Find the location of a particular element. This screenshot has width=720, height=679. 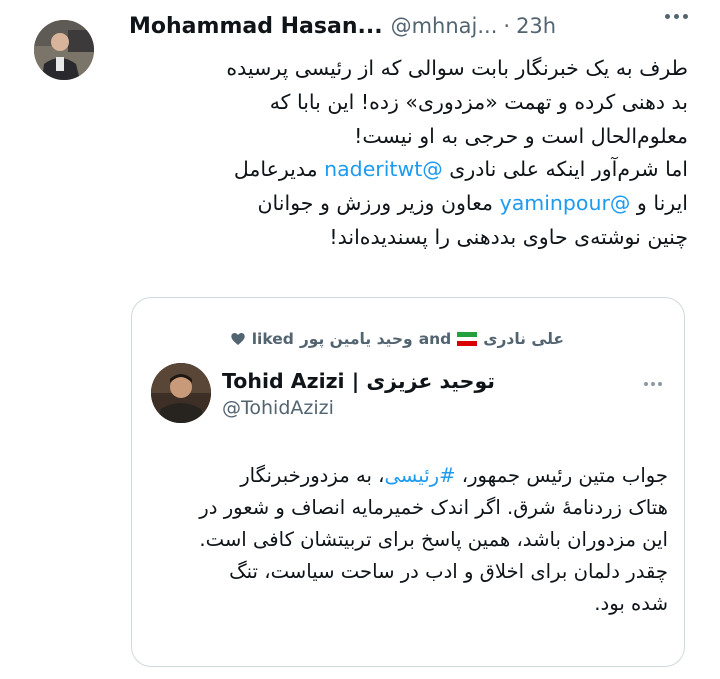

liked-user-1: علی نادری is located at coordinates (523, 339).